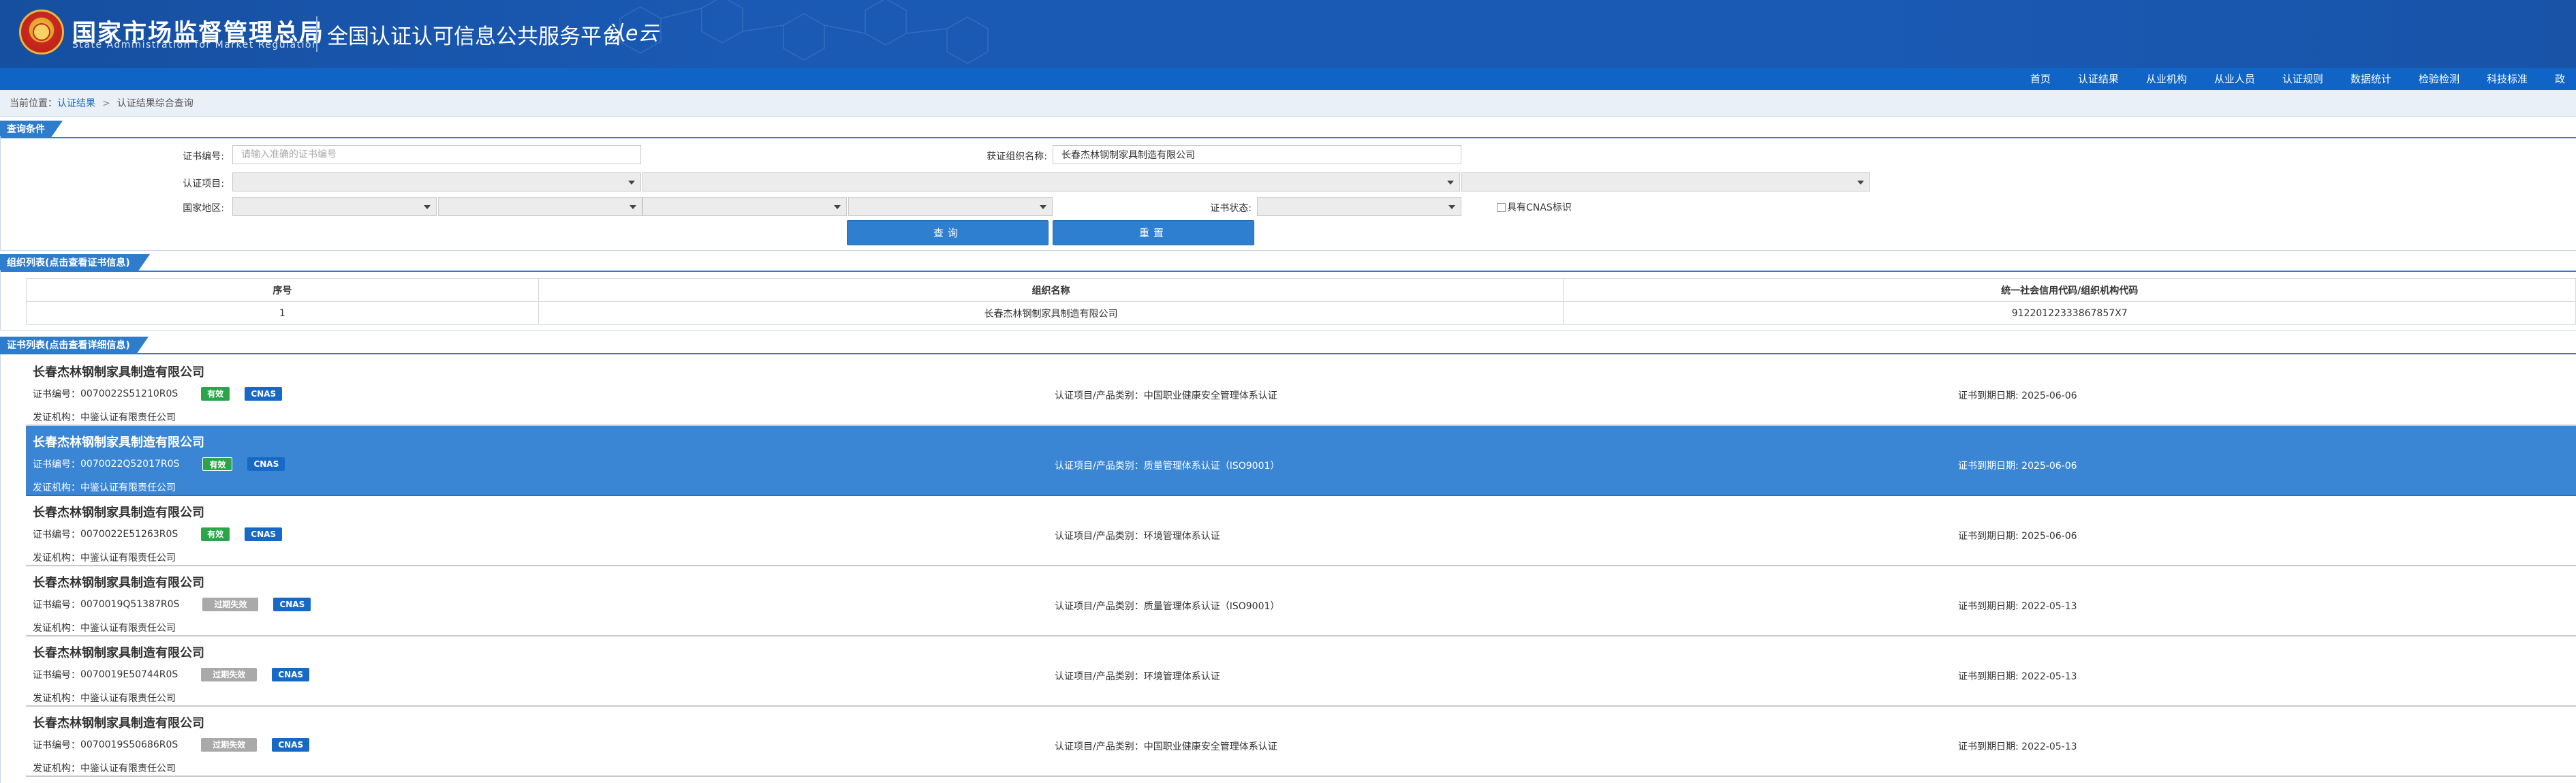 Image resolution: width=2576 pixels, height=783 pixels. What do you see at coordinates (1288, 103) in the screenshot?
I see `breadcrumb: 当前位置：认证结果 > 认证结果综合查询` at bounding box center [1288, 103].